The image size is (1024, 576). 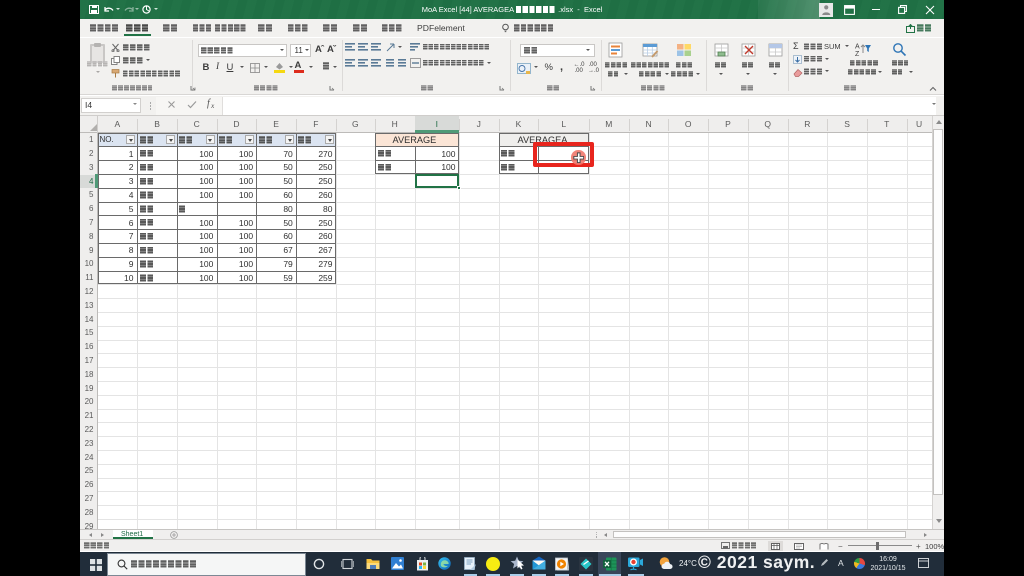 What do you see at coordinates (857, 47) in the screenshot?
I see `svg-text: A` at bounding box center [857, 47].